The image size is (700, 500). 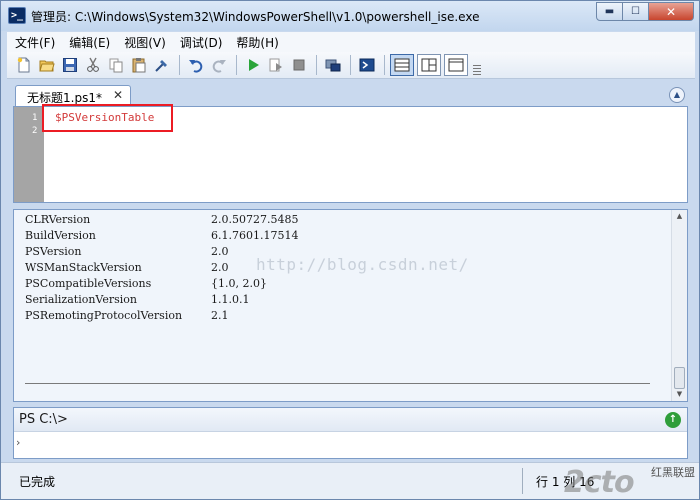 I want to click on layout-right-icon, so click(x=429, y=65).